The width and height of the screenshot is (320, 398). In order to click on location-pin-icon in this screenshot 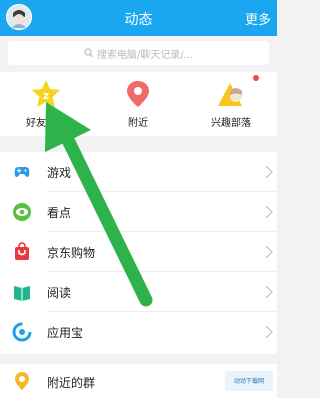, I will do `click(138, 94)`.